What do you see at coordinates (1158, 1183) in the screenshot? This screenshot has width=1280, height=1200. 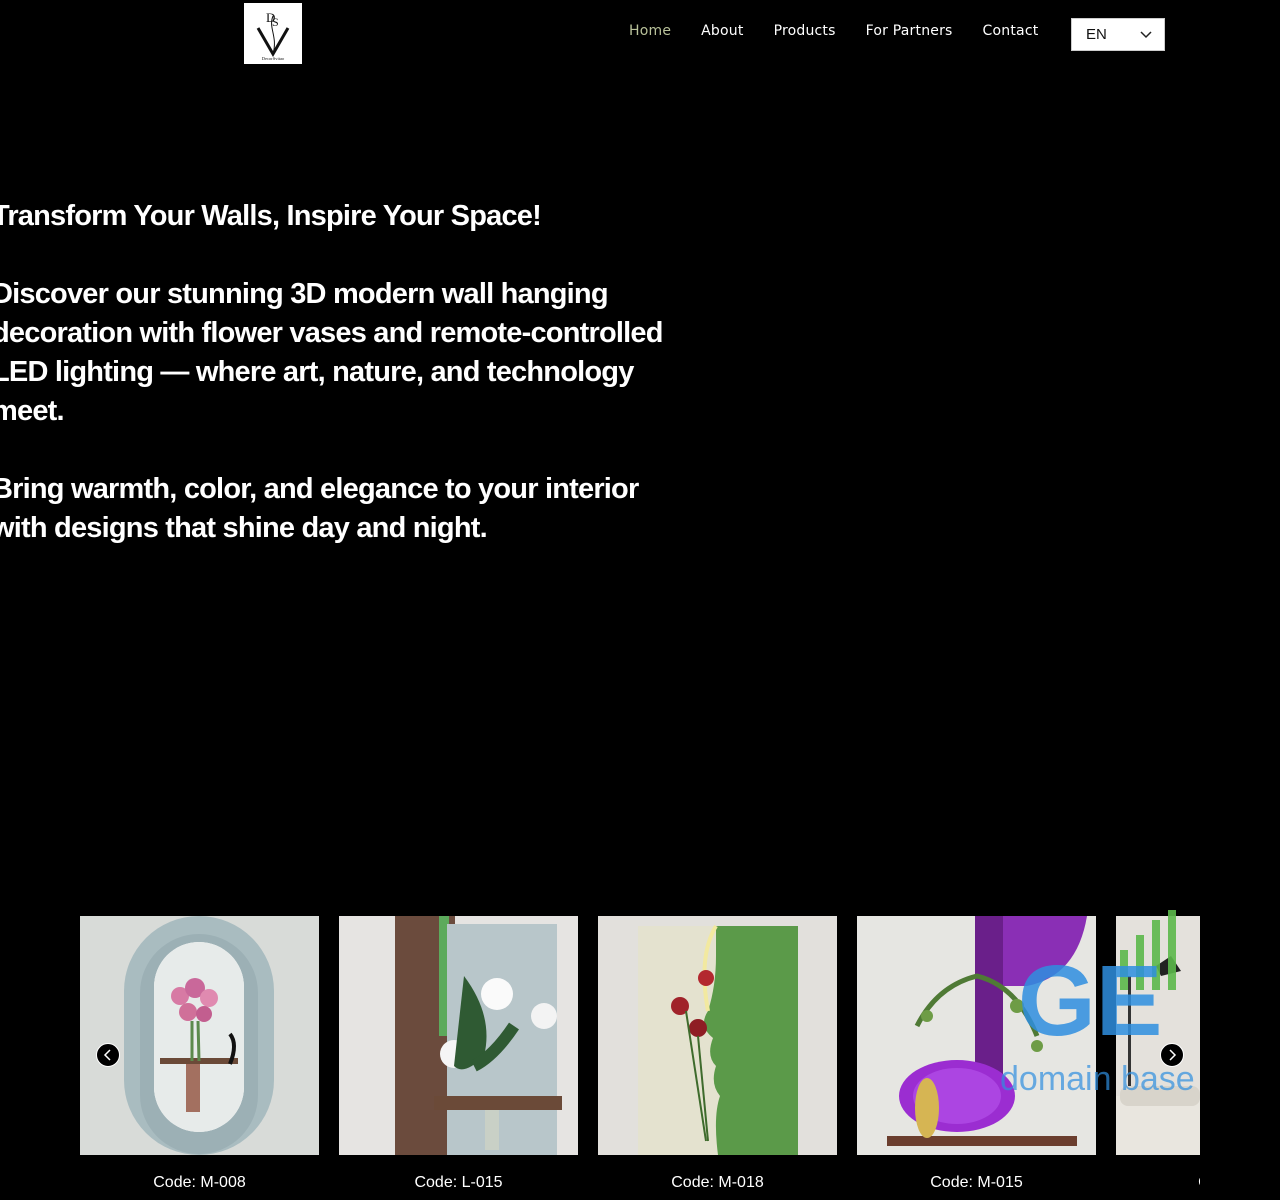 I see `product-code: Code: M-0` at bounding box center [1158, 1183].